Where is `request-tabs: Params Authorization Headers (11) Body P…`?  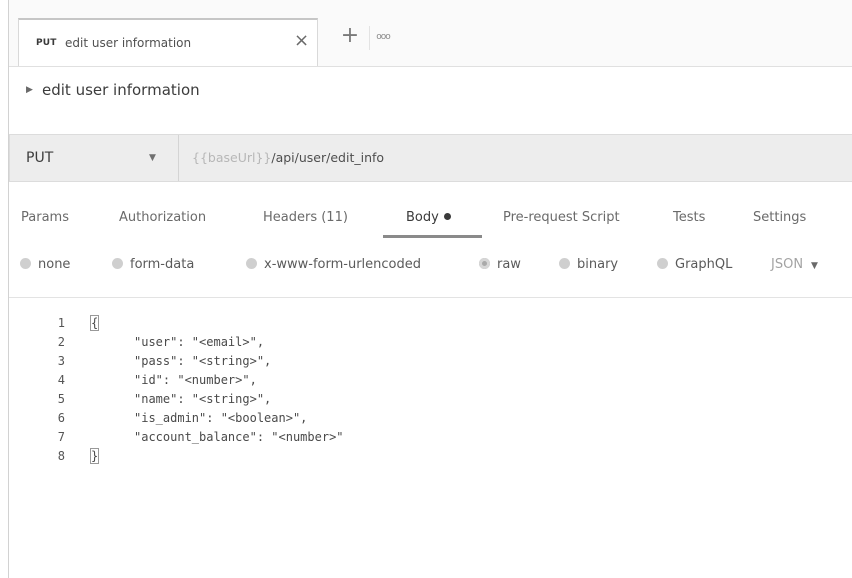
request-tabs: Params Authorization Headers (11) Body P… is located at coordinates (430, 220).